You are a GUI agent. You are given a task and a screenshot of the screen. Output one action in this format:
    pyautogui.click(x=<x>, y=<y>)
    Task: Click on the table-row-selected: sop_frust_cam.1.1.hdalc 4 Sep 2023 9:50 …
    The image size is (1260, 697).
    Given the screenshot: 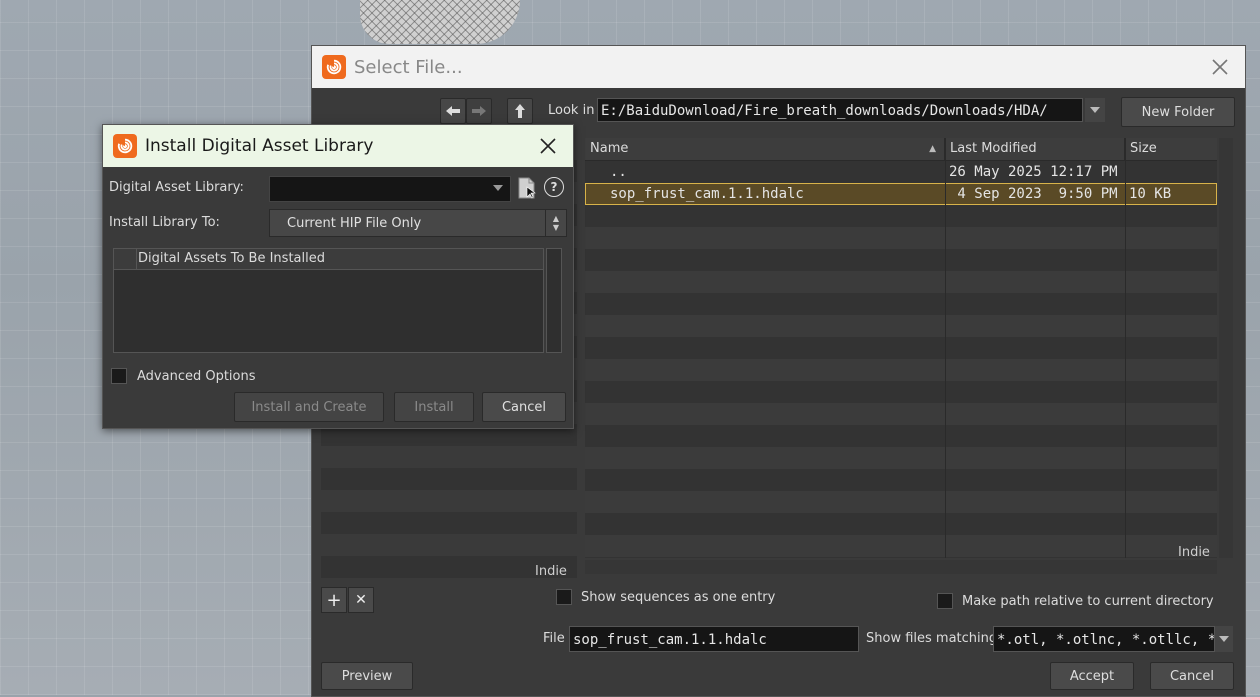 What is the action you would take?
    pyautogui.click(x=901, y=204)
    